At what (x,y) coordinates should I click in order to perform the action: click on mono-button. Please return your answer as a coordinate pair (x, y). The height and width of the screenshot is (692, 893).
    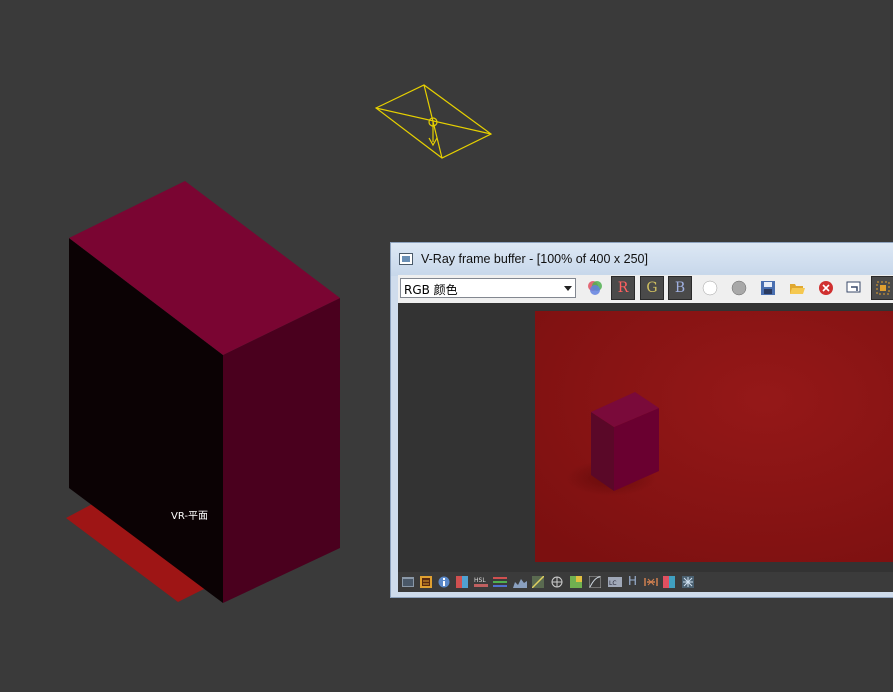
    Looking at the image, I should click on (739, 288).